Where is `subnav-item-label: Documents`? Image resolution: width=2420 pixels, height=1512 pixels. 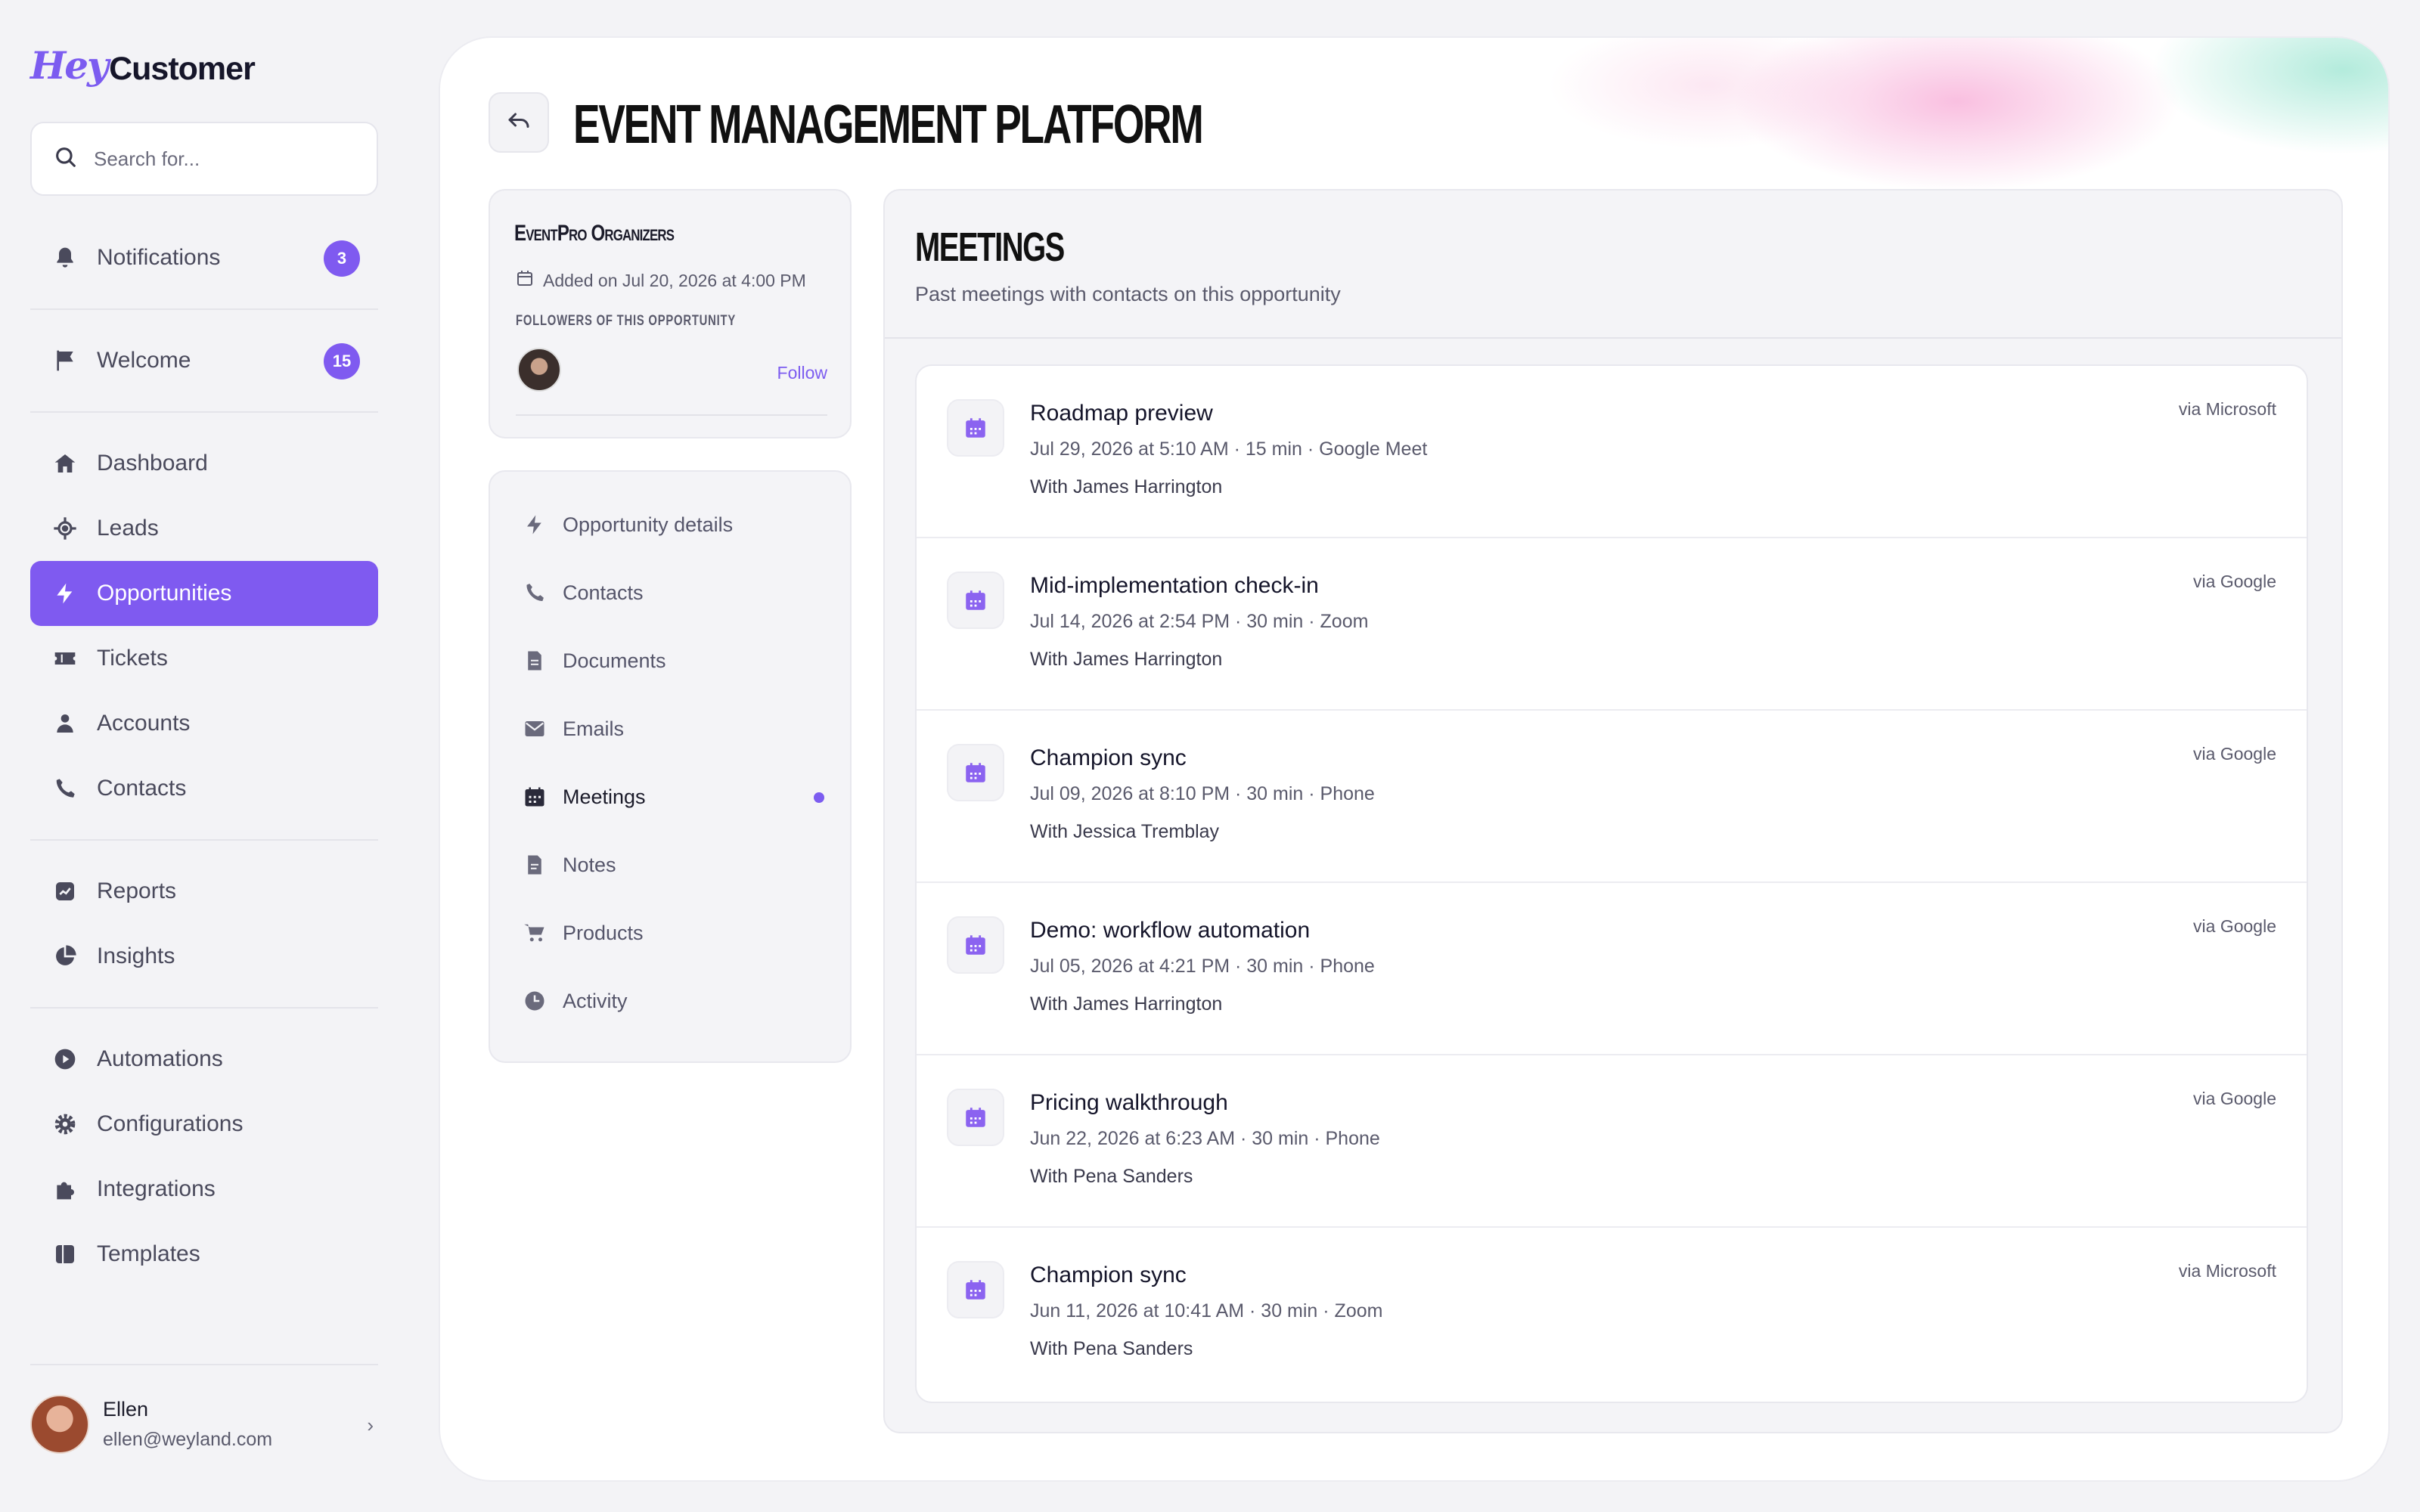 subnav-item-label: Documents is located at coordinates (614, 660).